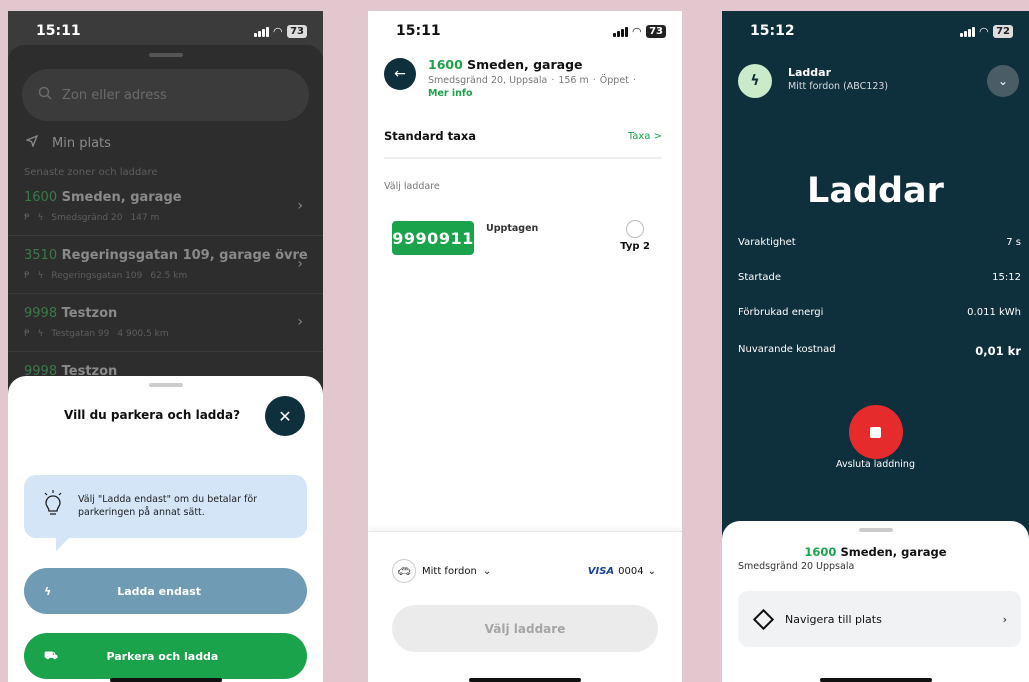 Image resolution: width=1029 pixels, height=682 pixels. Describe the element at coordinates (763, 619) in the screenshot. I see `directions-icon` at that location.